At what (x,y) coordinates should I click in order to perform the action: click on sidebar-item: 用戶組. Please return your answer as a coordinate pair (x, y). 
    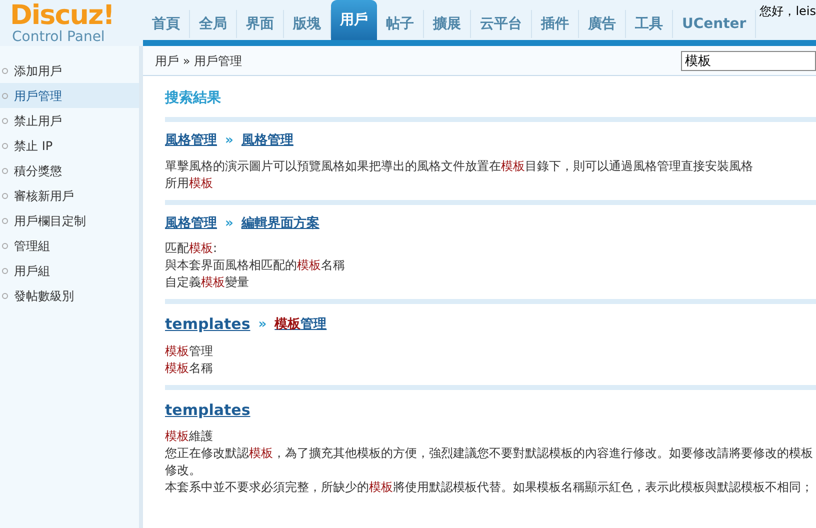
    Looking at the image, I should click on (69, 270).